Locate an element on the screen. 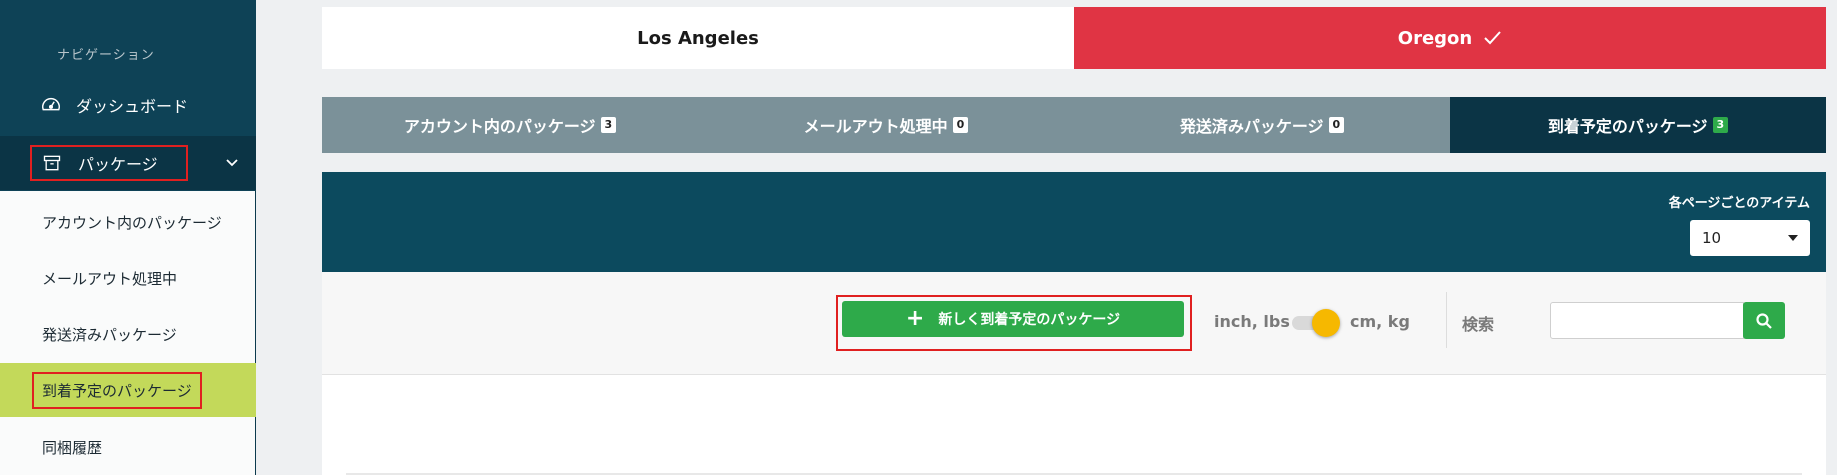 Image resolution: width=1837 pixels, height=475 pixels. sidebar-subitem-incoming: 到着予定のパッケージ is located at coordinates (128, 390).